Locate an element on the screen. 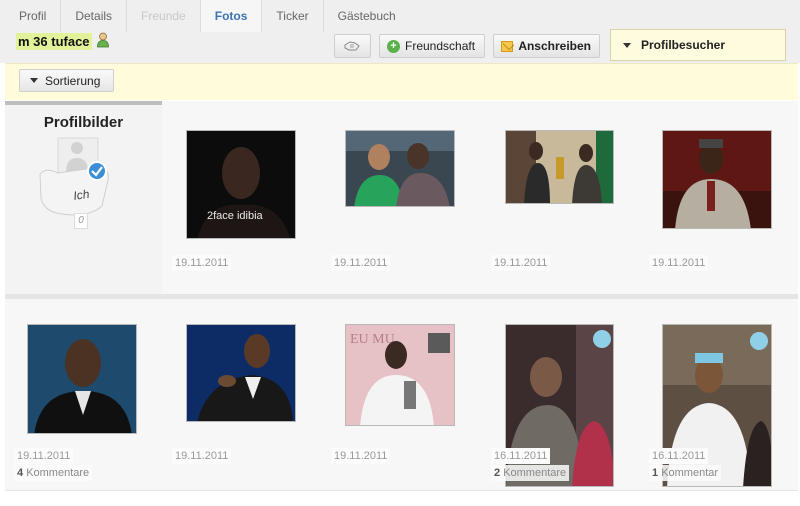  photo-image: 2face idibia is located at coordinates (241, 184).